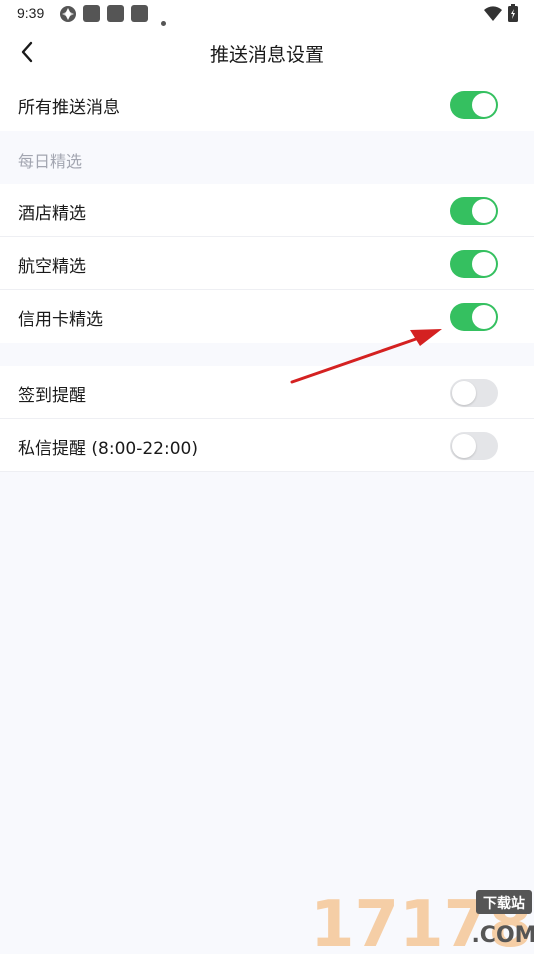 Image resolution: width=534 pixels, height=954 pixels. I want to click on setting-row-credit-card: 信用卡精选, so click(267, 316).